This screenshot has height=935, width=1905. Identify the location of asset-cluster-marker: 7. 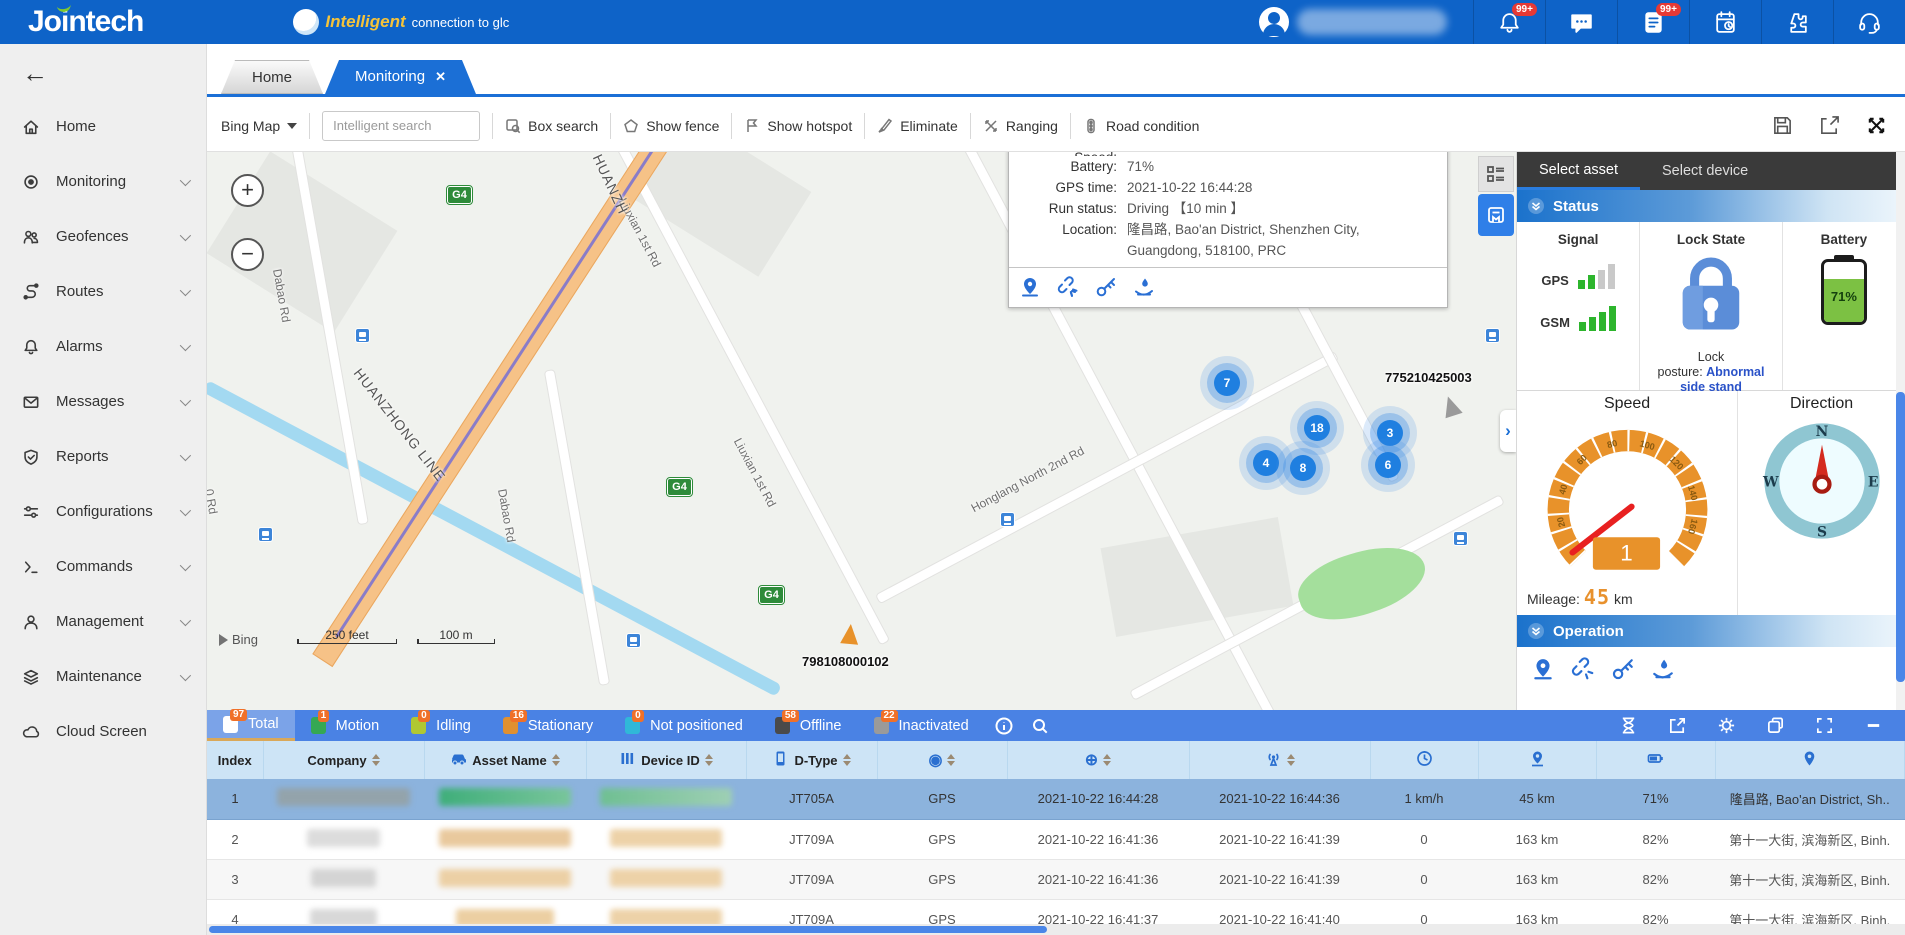
(1227, 383).